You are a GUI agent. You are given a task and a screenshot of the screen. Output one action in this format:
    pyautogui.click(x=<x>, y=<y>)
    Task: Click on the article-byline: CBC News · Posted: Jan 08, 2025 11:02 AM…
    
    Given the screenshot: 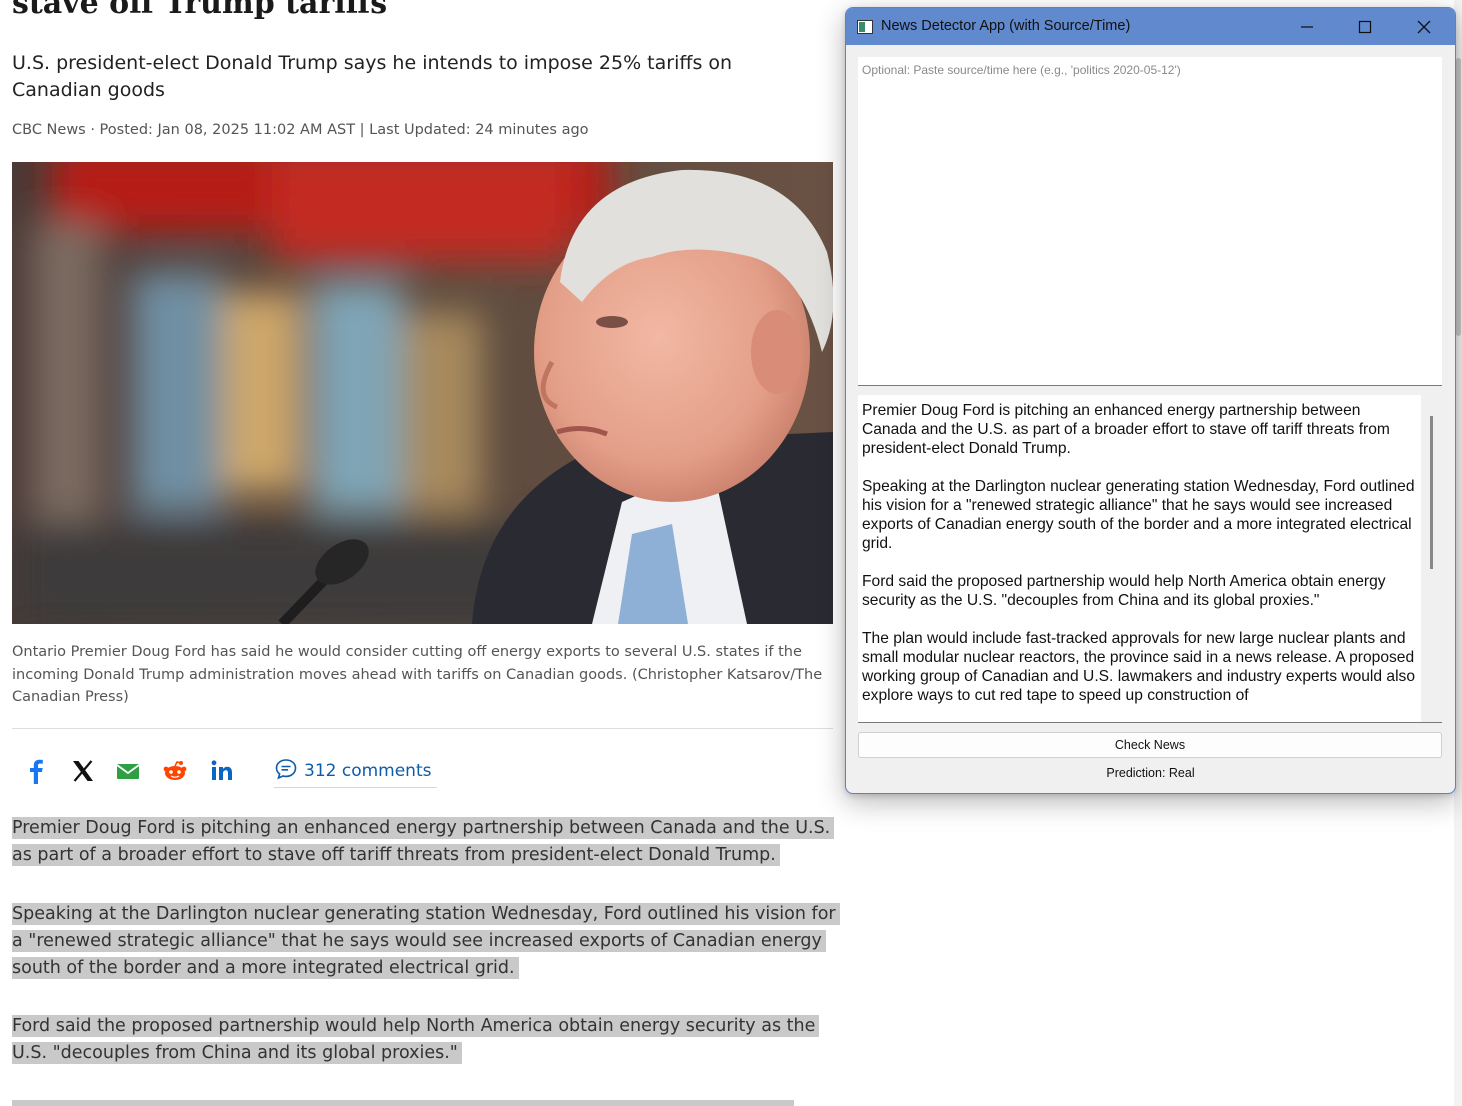 What is the action you would take?
    pyautogui.click(x=300, y=130)
    